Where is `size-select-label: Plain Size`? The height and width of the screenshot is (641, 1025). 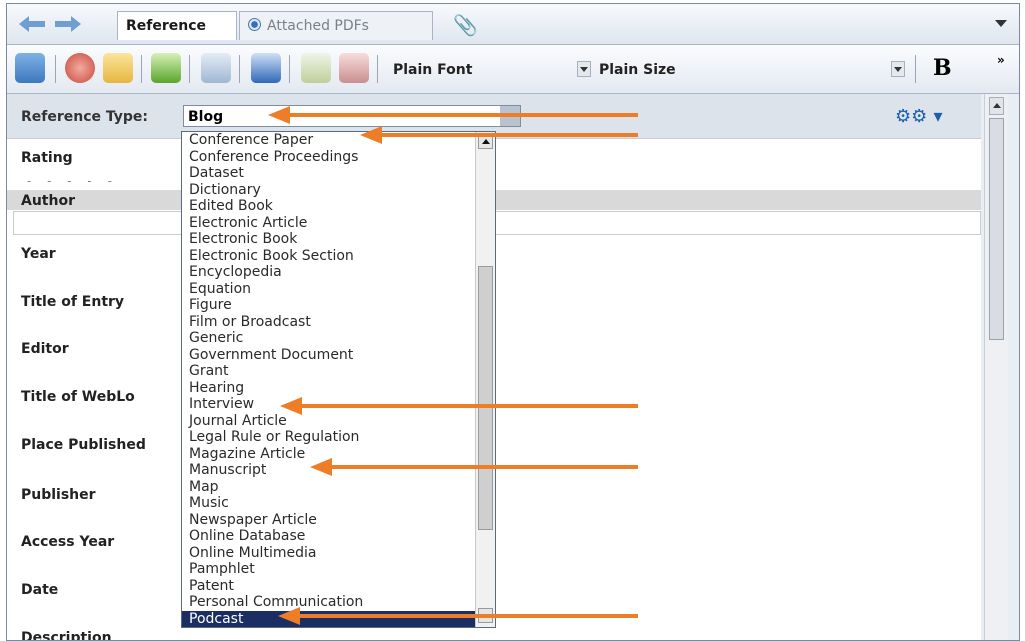 size-select-label: Plain Size is located at coordinates (637, 70).